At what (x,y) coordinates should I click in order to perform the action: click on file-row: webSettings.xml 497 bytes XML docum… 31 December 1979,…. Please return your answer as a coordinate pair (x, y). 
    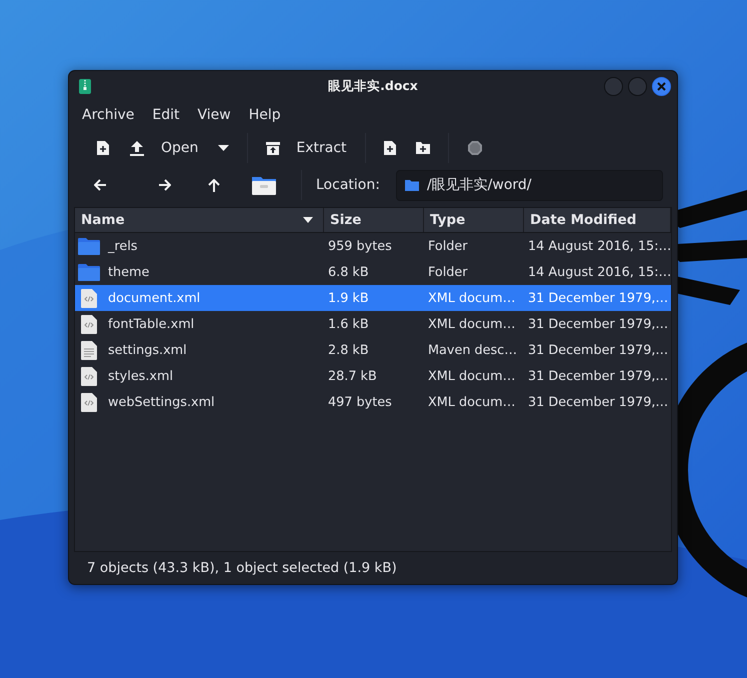
    Looking at the image, I should click on (373, 402).